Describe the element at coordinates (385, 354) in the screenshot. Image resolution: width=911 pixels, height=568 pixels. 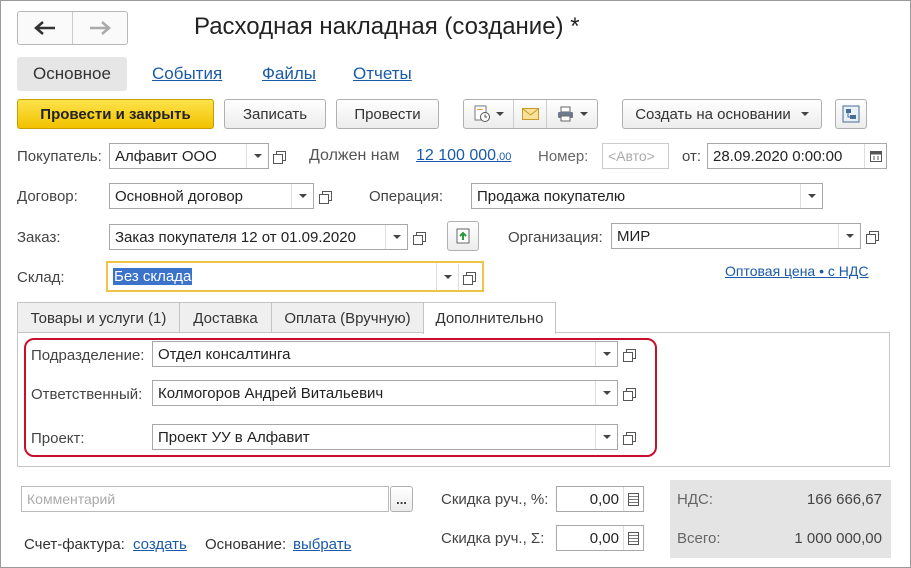
I see `division-field: Отдел консалтинга` at that location.